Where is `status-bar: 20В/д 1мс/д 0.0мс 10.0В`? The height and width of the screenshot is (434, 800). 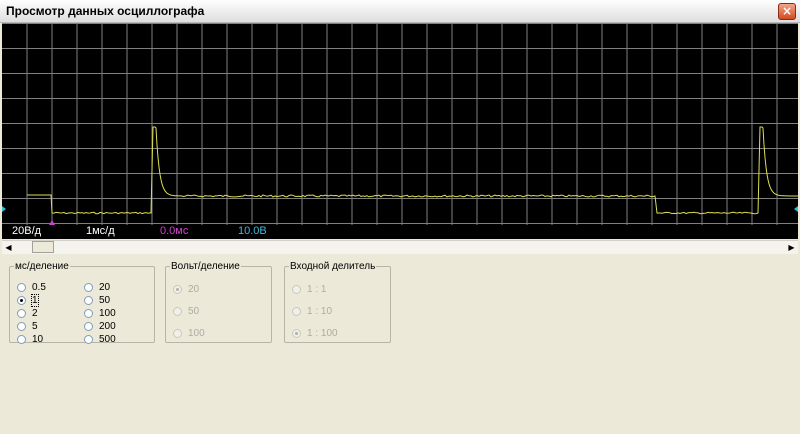 status-bar: 20В/д 1мс/д 0.0мс 10.0В is located at coordinates (400, 232).